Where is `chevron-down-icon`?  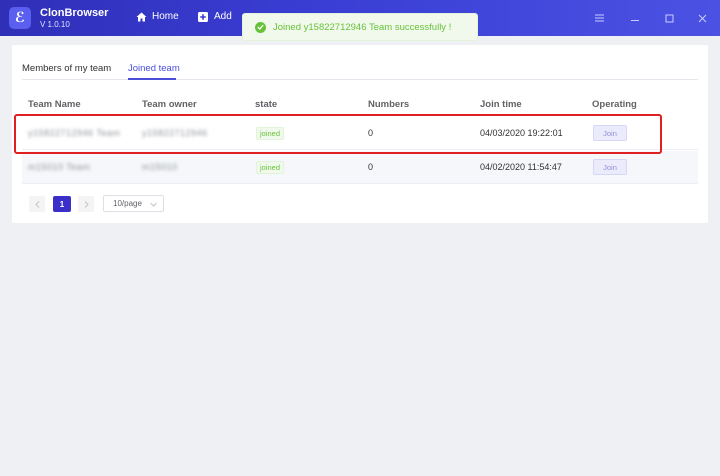 chevron-down-icon is located at coordinates (153, 204).